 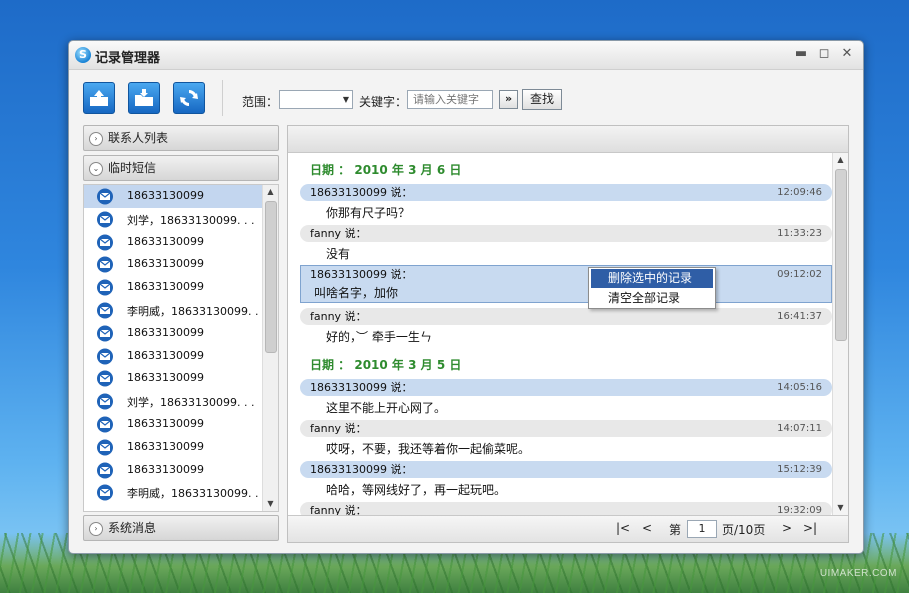 I want to click on window-title: 记录管理器, so click(x=128, y=58).